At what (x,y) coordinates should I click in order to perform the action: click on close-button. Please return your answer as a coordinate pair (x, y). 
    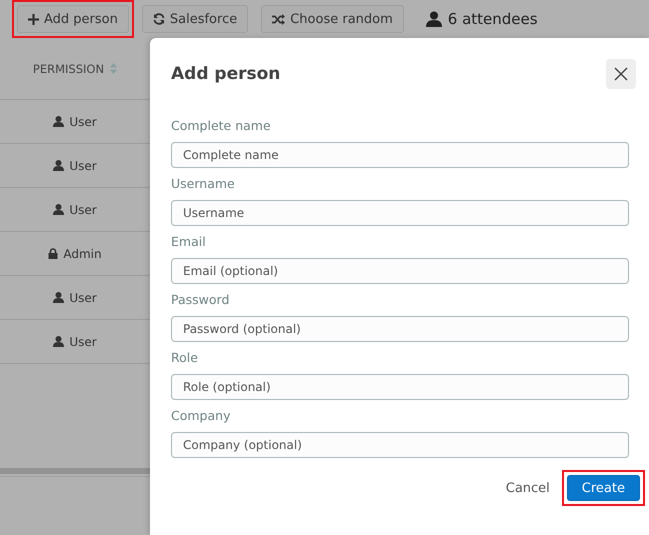
    Looking at the image, I should click on (621, 74).